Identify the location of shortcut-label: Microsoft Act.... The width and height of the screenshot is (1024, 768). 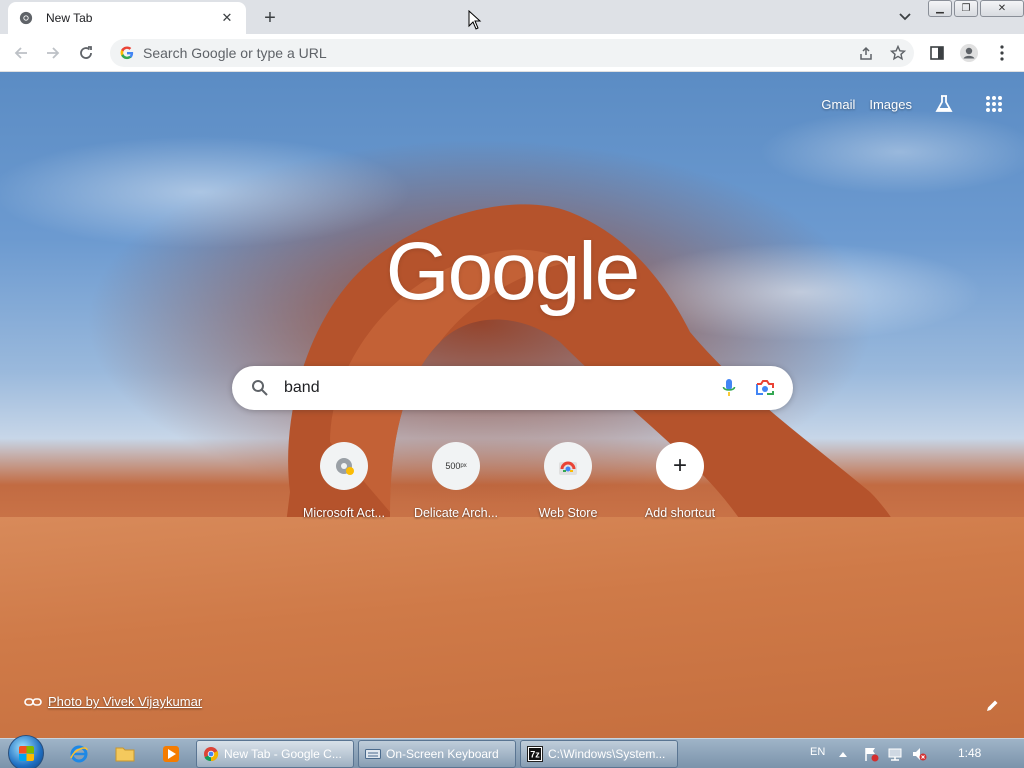
(344, 513).